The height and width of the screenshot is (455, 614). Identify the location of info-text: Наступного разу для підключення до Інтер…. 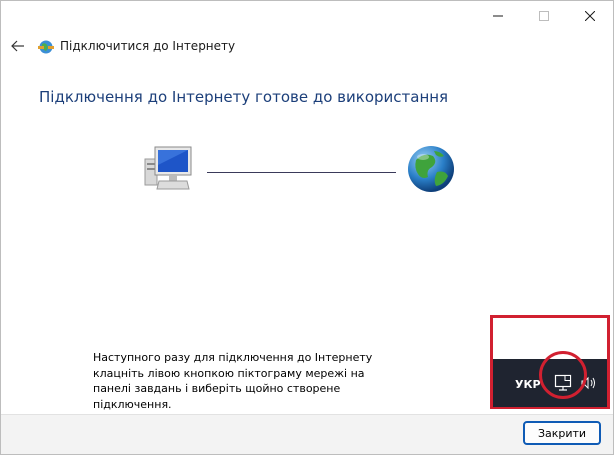
(233, 381).